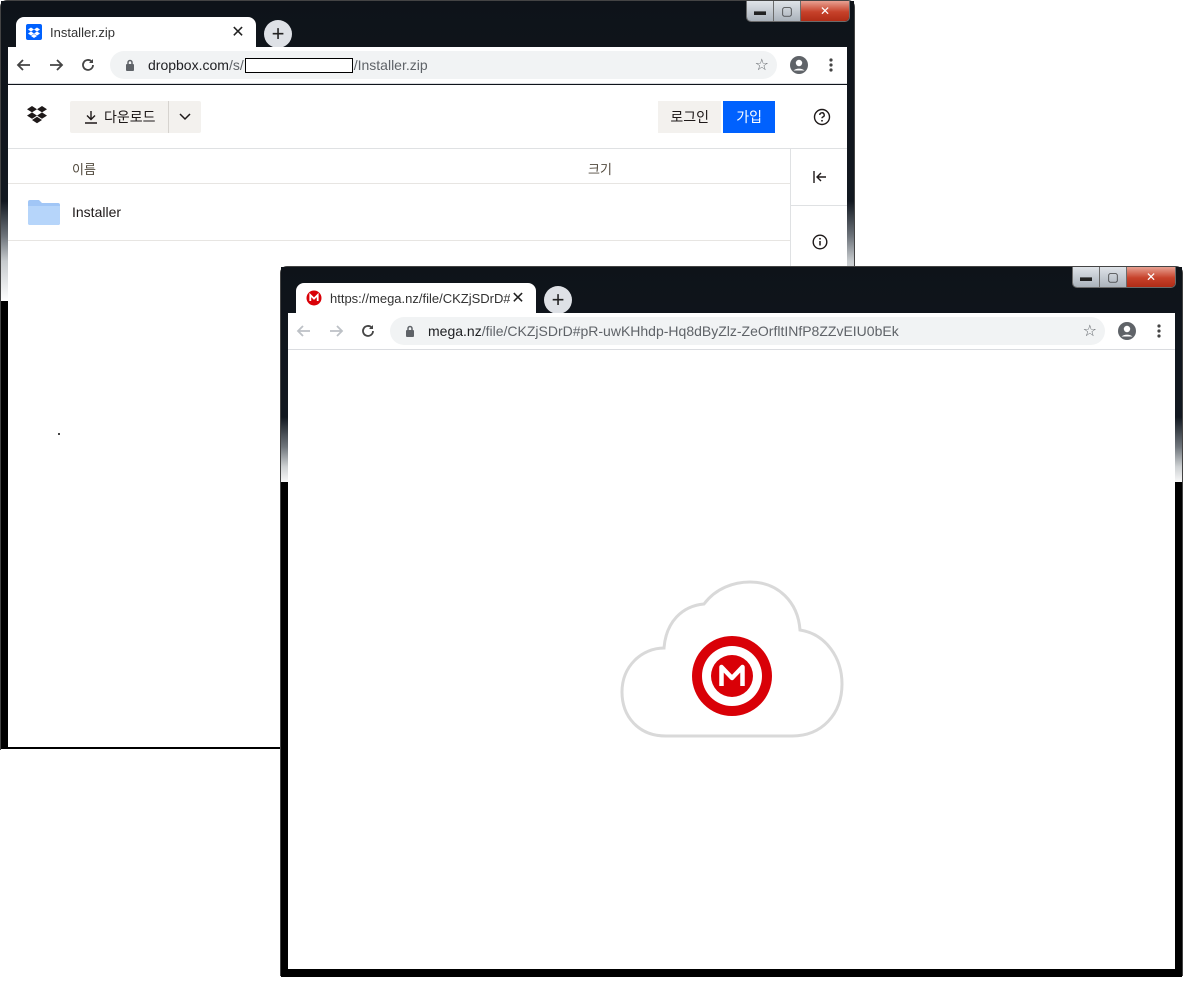  Describe the element at coordinates (749, 117) in the screenshot. I see `signup-button: 가입` at that location.